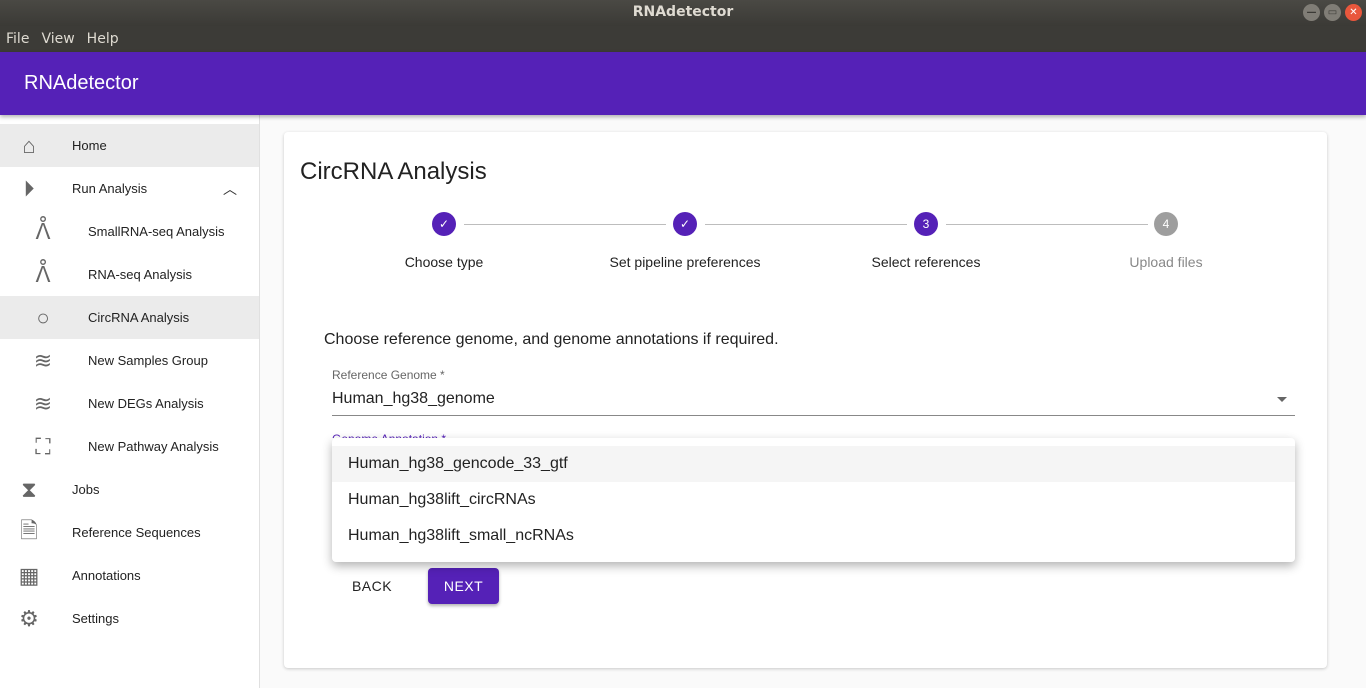 The image size is (1366, 688). I want to click on sidebar-item-samples-group: ≋ New Samples Group, so click(129, 360).